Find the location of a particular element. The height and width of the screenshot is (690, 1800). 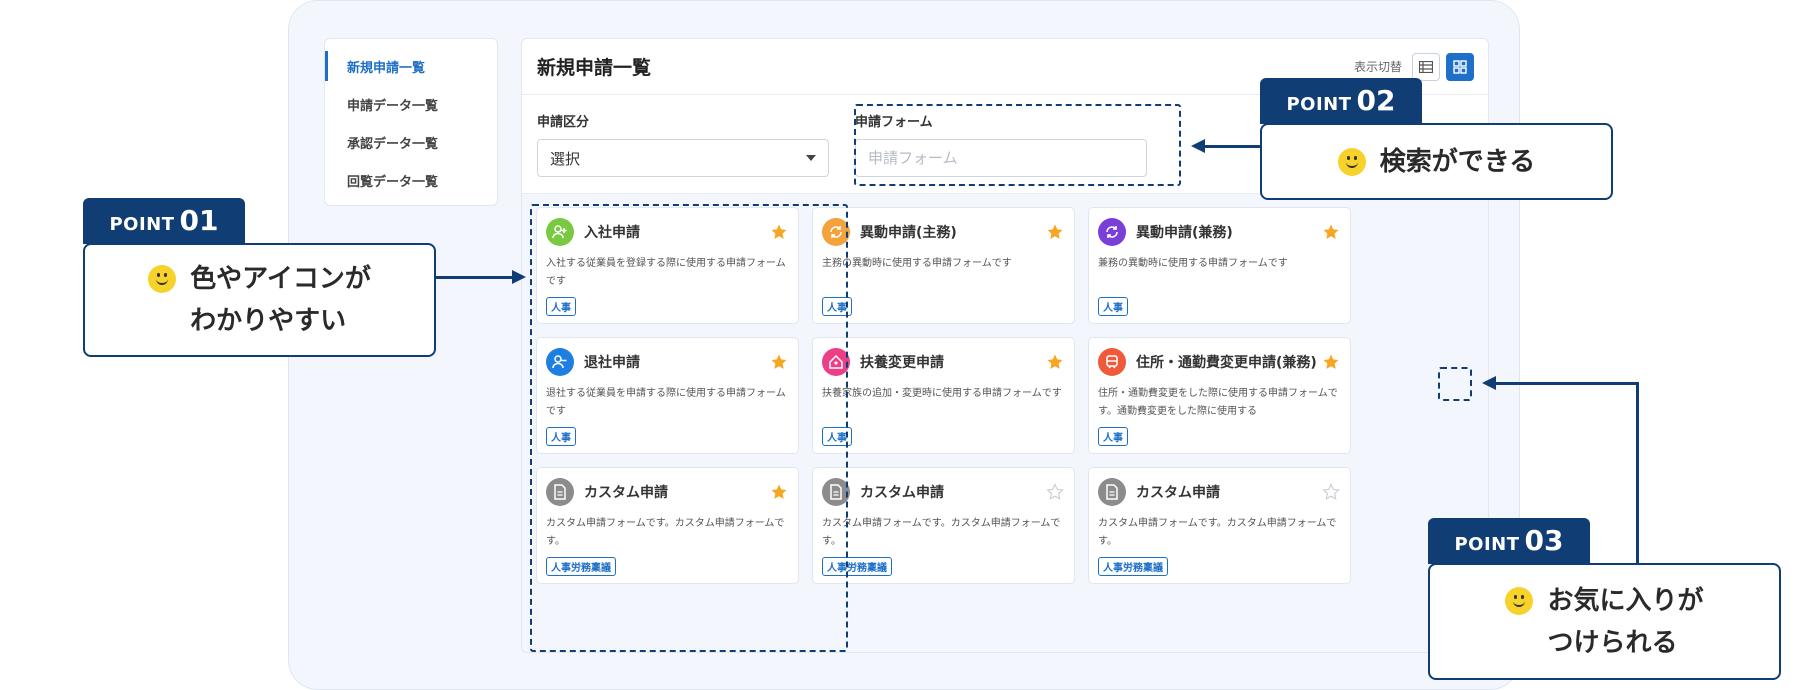

category-filter: 申請区分 選択 is located at coordinates (683, 144).